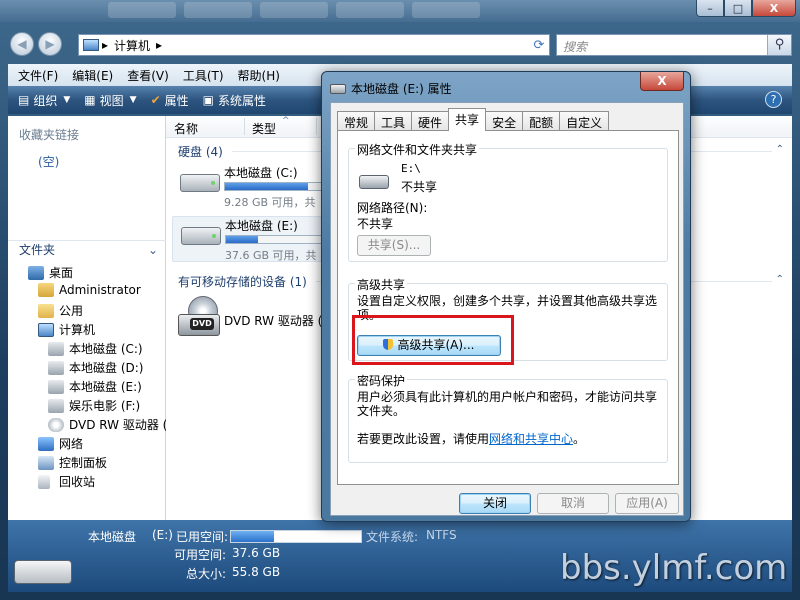 The height and width of the screenshot is (600, 800). I want to click on checkmark-icon: ✔, so click(155, 100).